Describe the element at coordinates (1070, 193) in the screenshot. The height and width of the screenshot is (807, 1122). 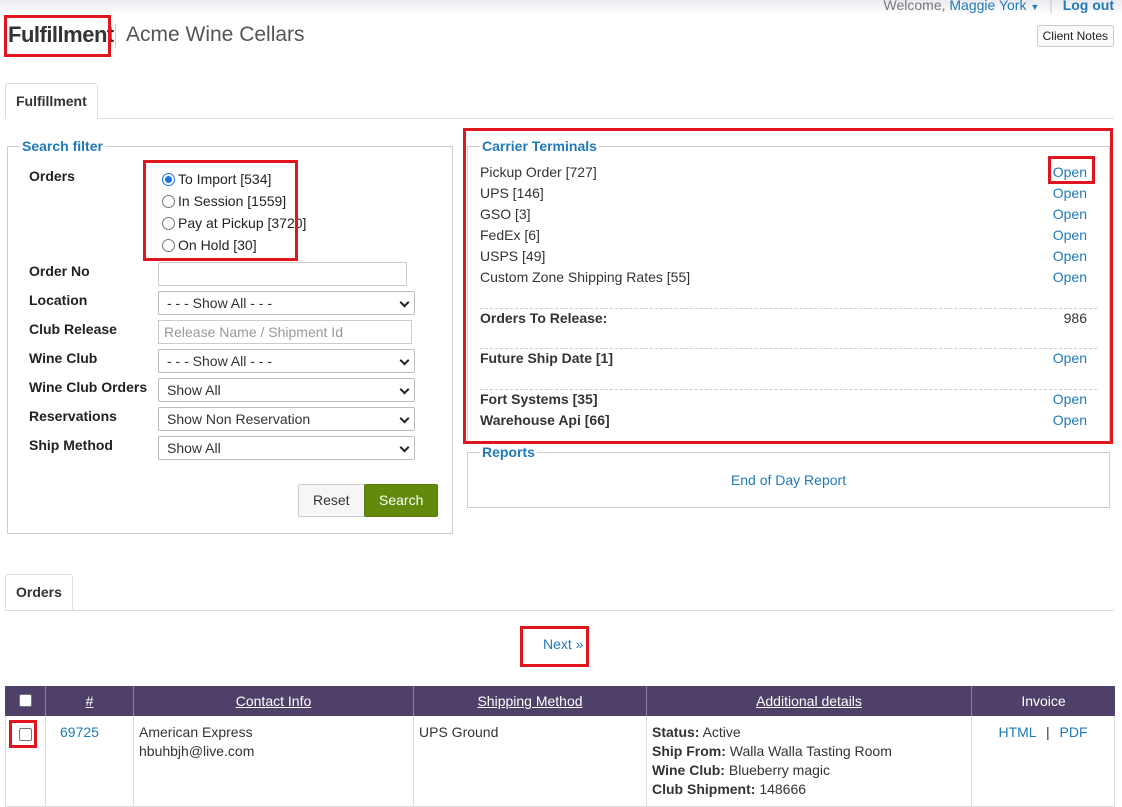
I see `open-ups-link: Open` at that location.